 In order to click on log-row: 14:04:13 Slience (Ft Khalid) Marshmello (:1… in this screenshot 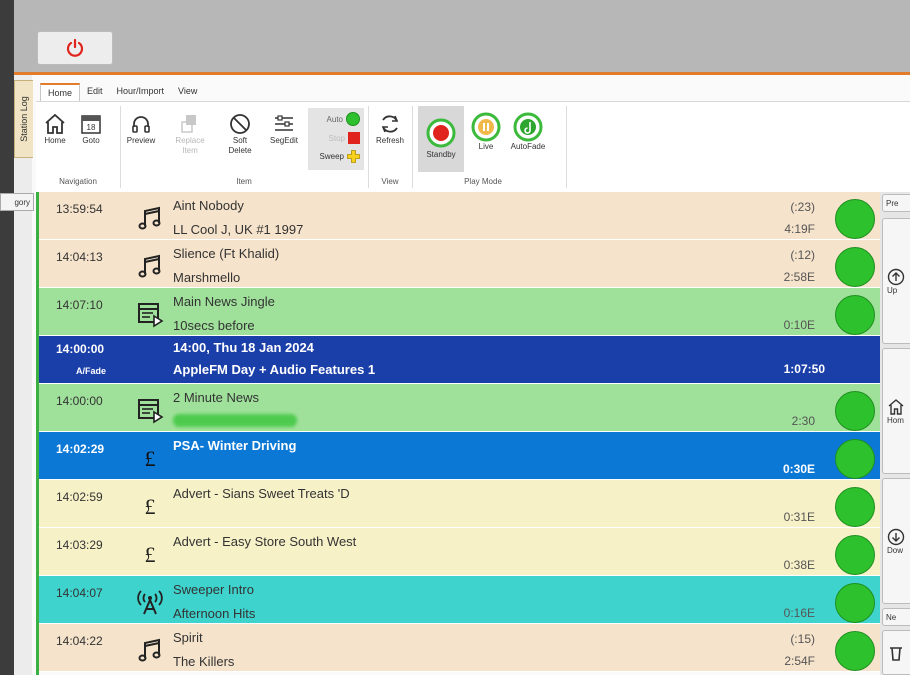, I will do `click(461, 264)`.